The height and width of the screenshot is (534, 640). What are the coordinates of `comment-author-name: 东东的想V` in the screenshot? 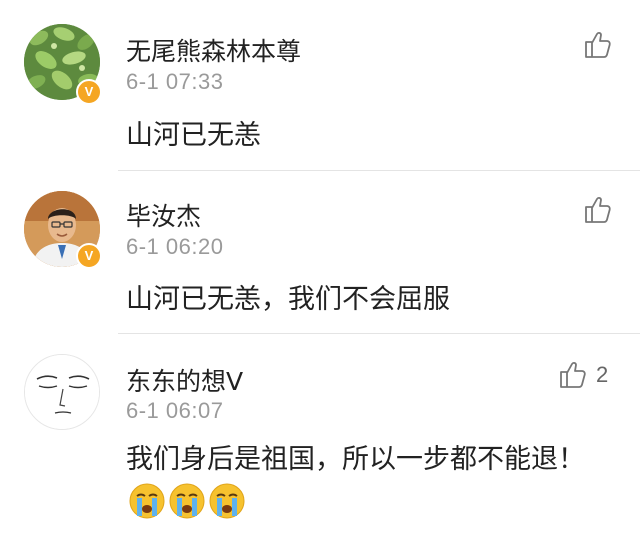 It's located at (184, 380).